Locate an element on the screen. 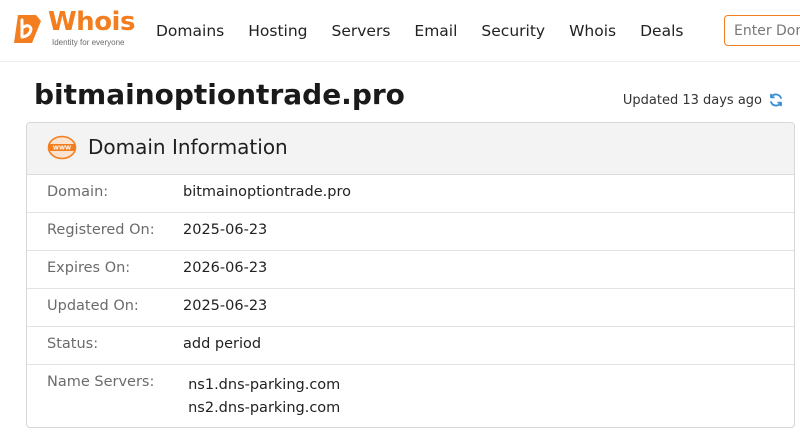 The width and height of the screenshot is (800, 432). row-value: bitmainoptiontrade.pro is located at coordinates (267, 192).